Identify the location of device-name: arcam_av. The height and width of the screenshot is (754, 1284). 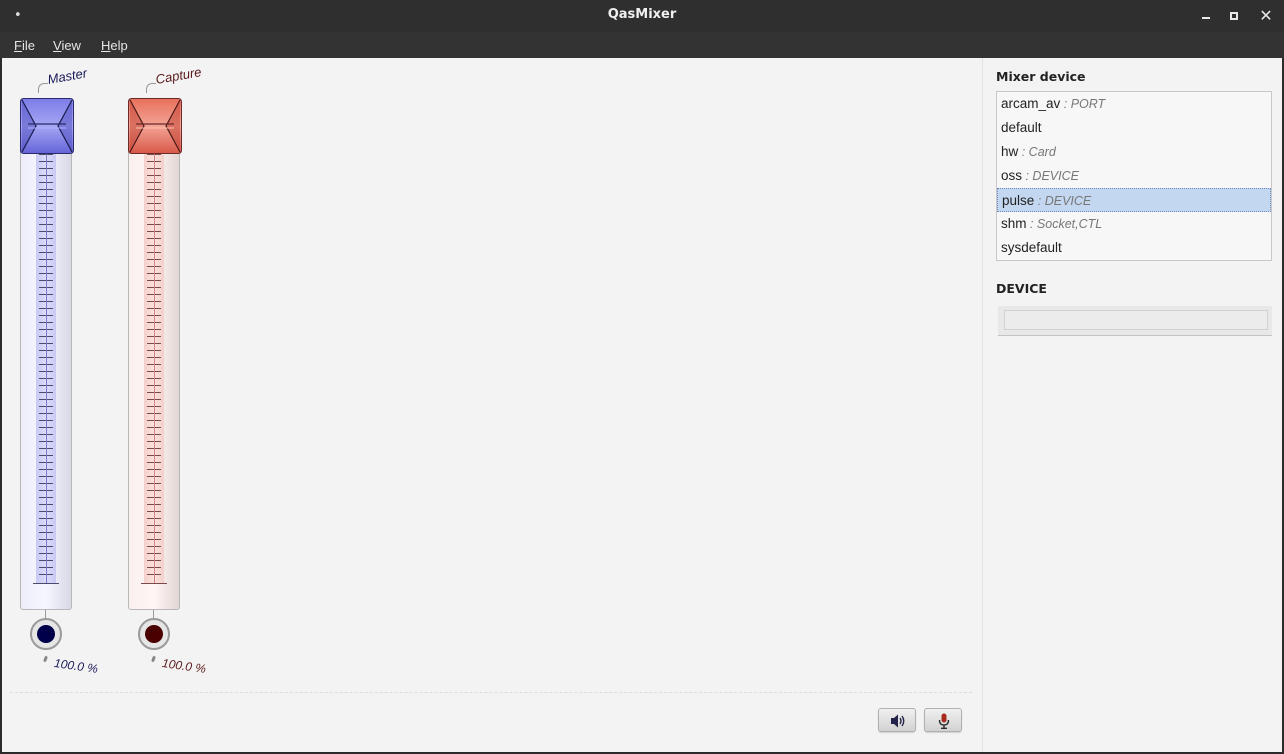
(1031, 103).